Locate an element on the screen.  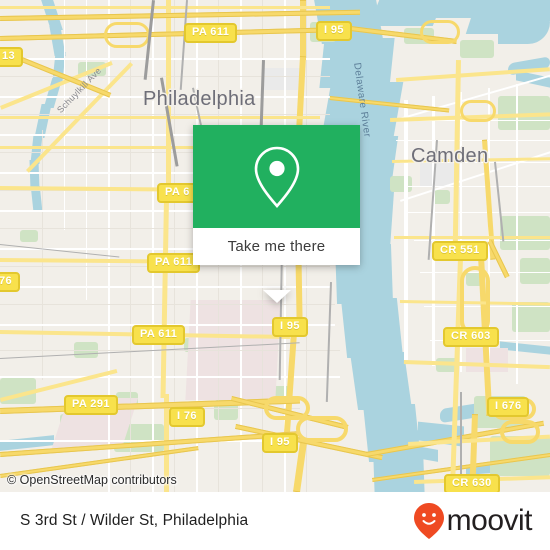
highway-shield: CR 551 is located at coordinates (460, 251).